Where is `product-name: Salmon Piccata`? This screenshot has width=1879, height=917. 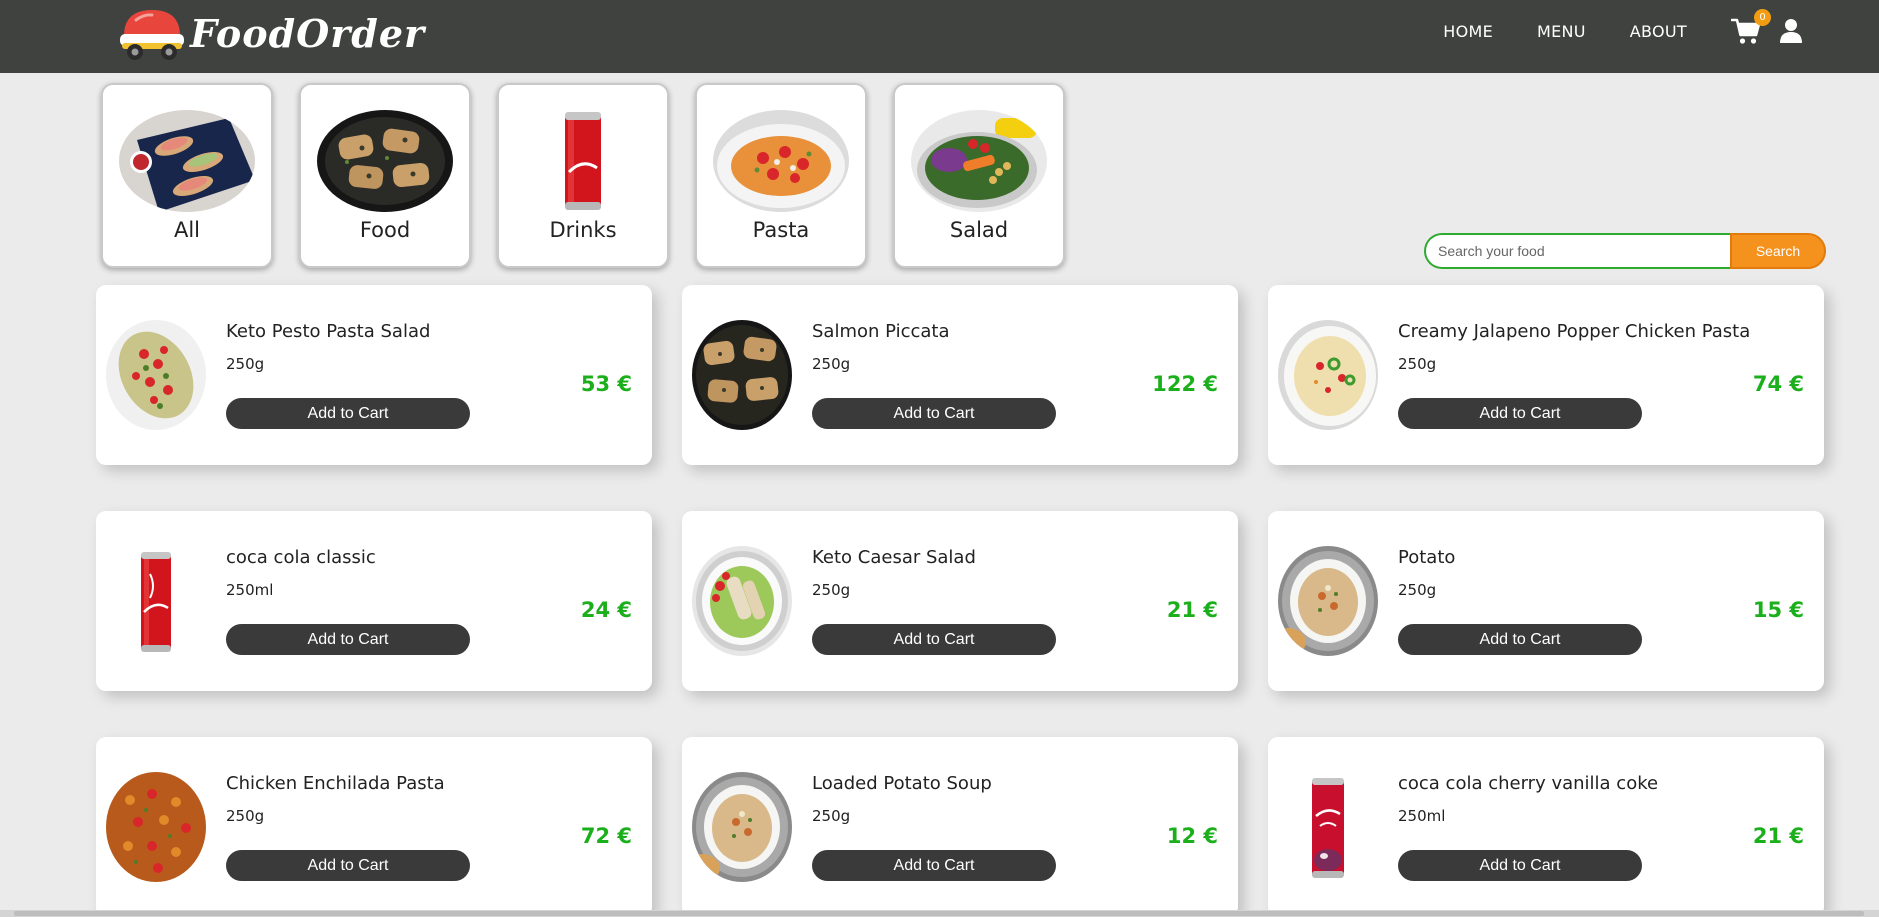
product-name: Salmon Piccata is located at coordinates (881, 331).